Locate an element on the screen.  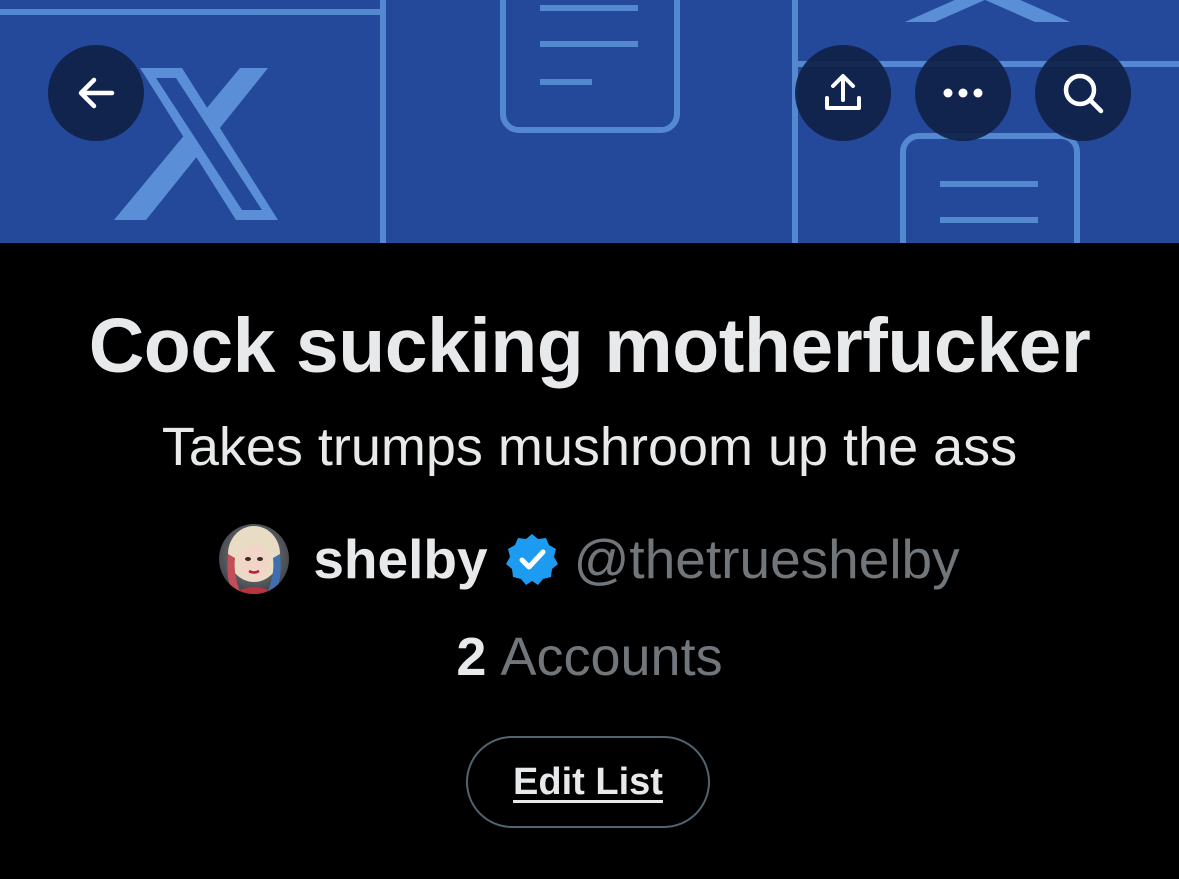
verified-badge-icon is located at coordinates (531, 559).